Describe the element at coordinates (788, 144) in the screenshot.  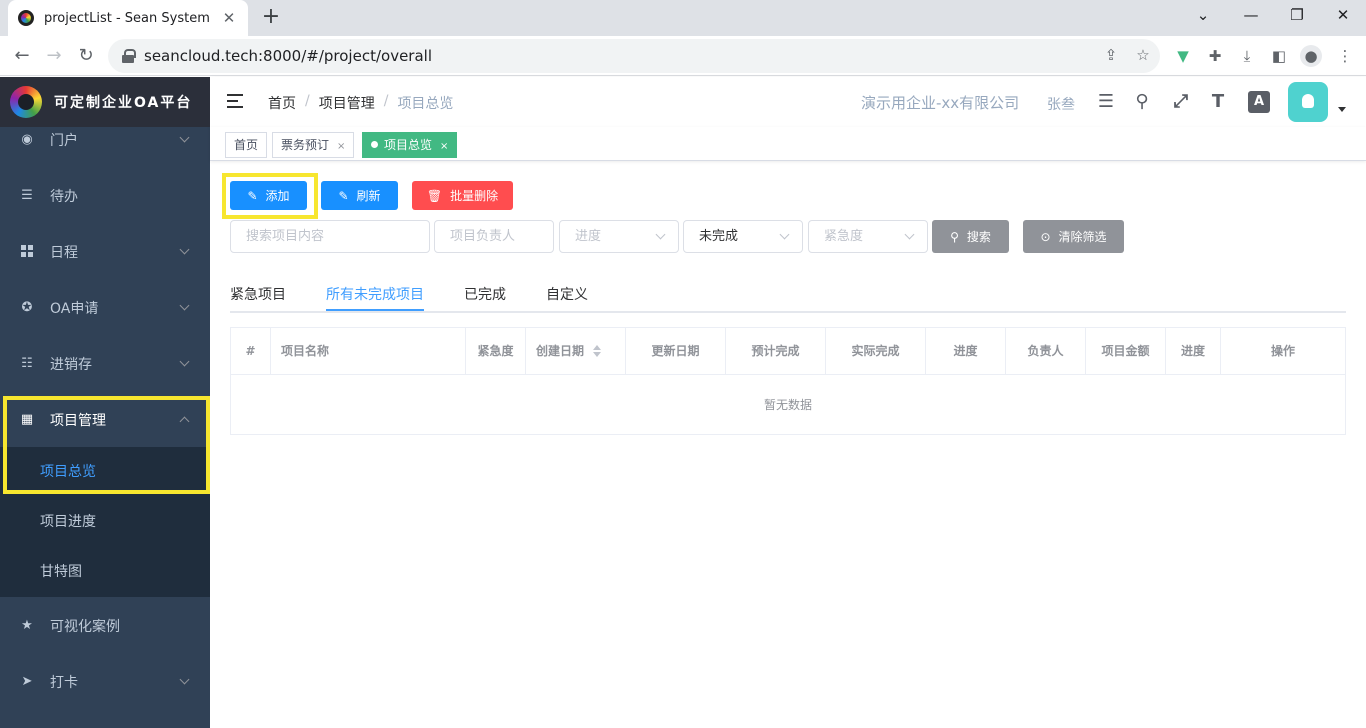
I see `tags-view: 首页 票务预订 × 项目总览 ×` at that location.